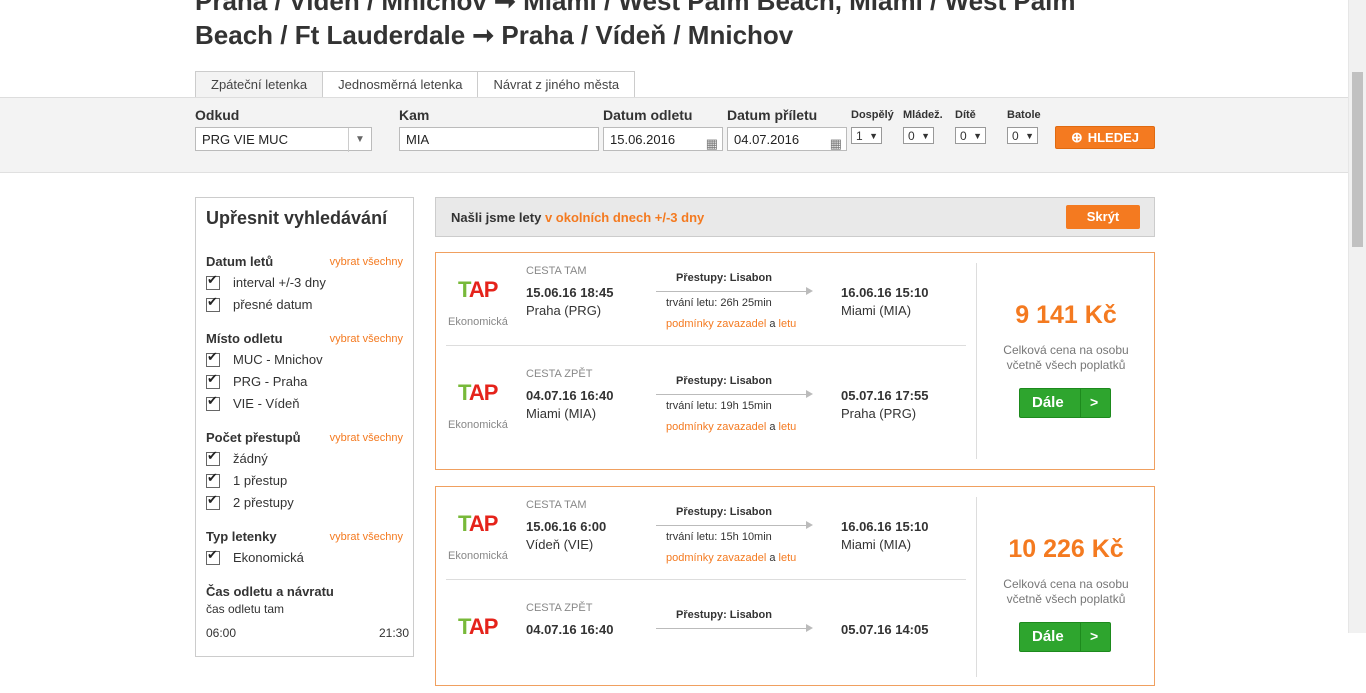 The height and width of the screenshot is (693, 1366). I want to click on tab-one-way: Jednosměrná letenka, so click(400, 84).